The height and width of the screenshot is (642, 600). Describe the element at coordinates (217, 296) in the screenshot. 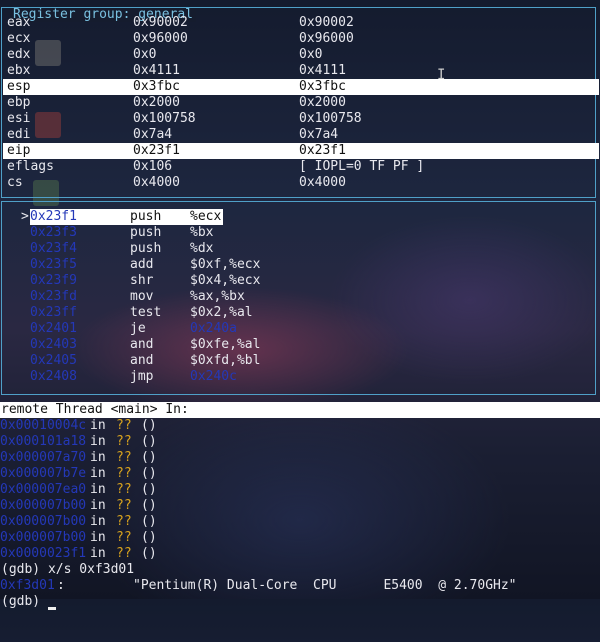

I see `asm-operands: %ax,%bx` at that location.